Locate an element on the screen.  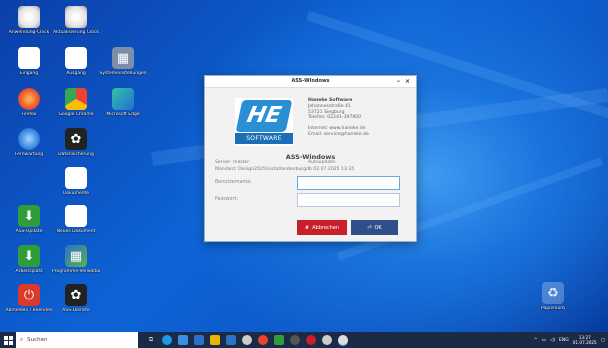
notifications-icon: ▢ is located at coordinates (603, 340).